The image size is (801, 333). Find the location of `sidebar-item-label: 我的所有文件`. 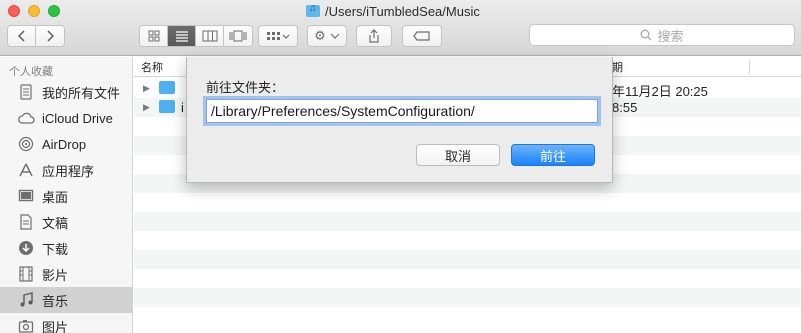

sidebar-item-label: 我的所有文件 is located at coordinates (81, 93).